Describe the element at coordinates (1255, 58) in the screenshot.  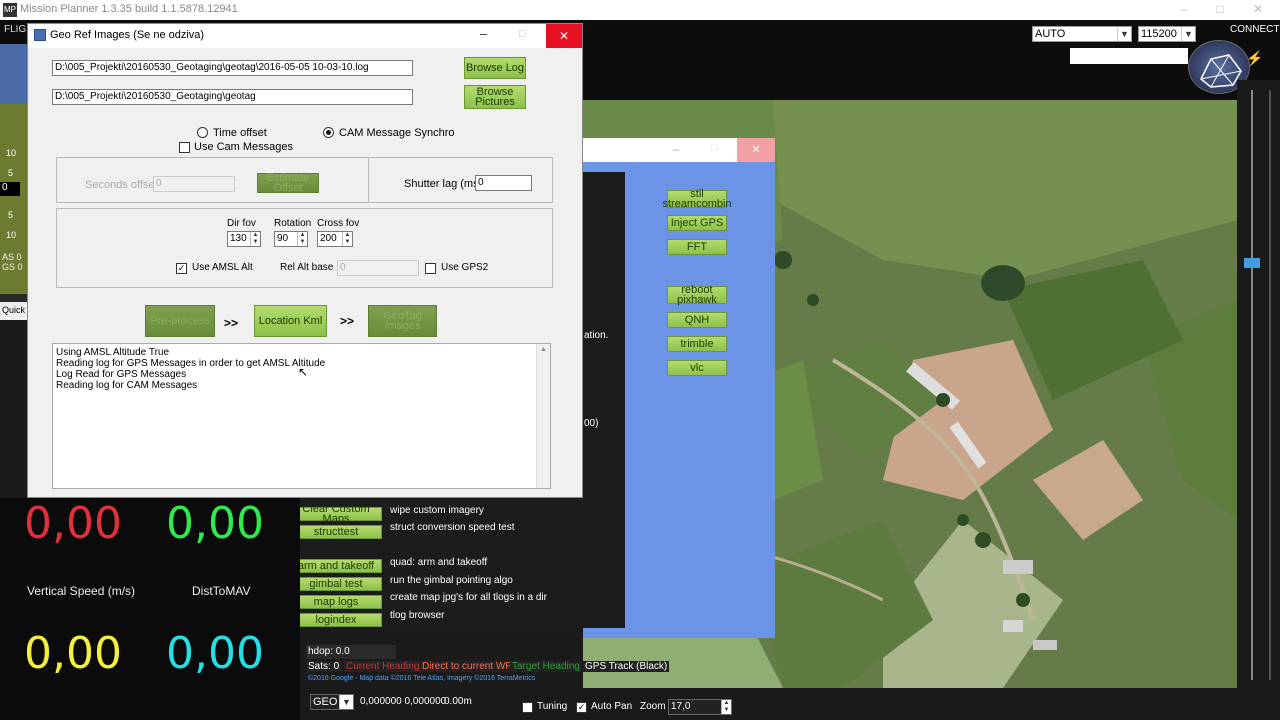
I see `plug-icon: ⚡` at that location.